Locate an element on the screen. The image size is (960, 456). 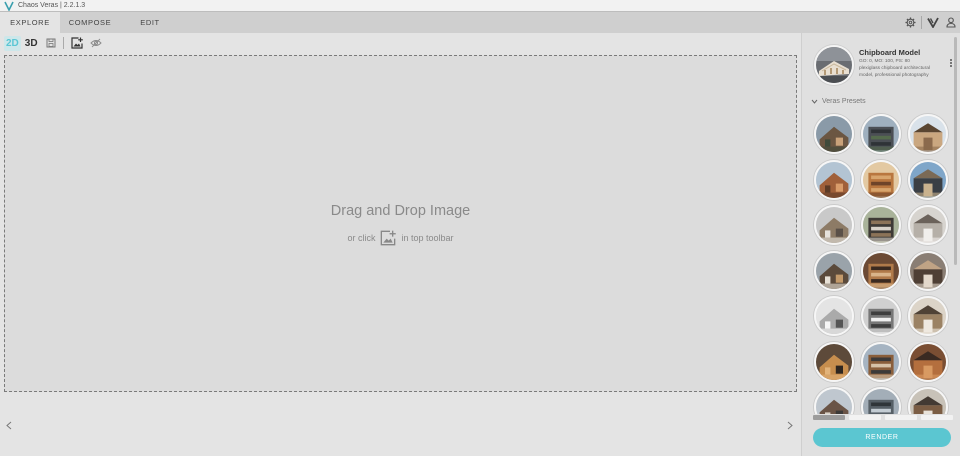
header-actions is located at coordinates (930, 22).